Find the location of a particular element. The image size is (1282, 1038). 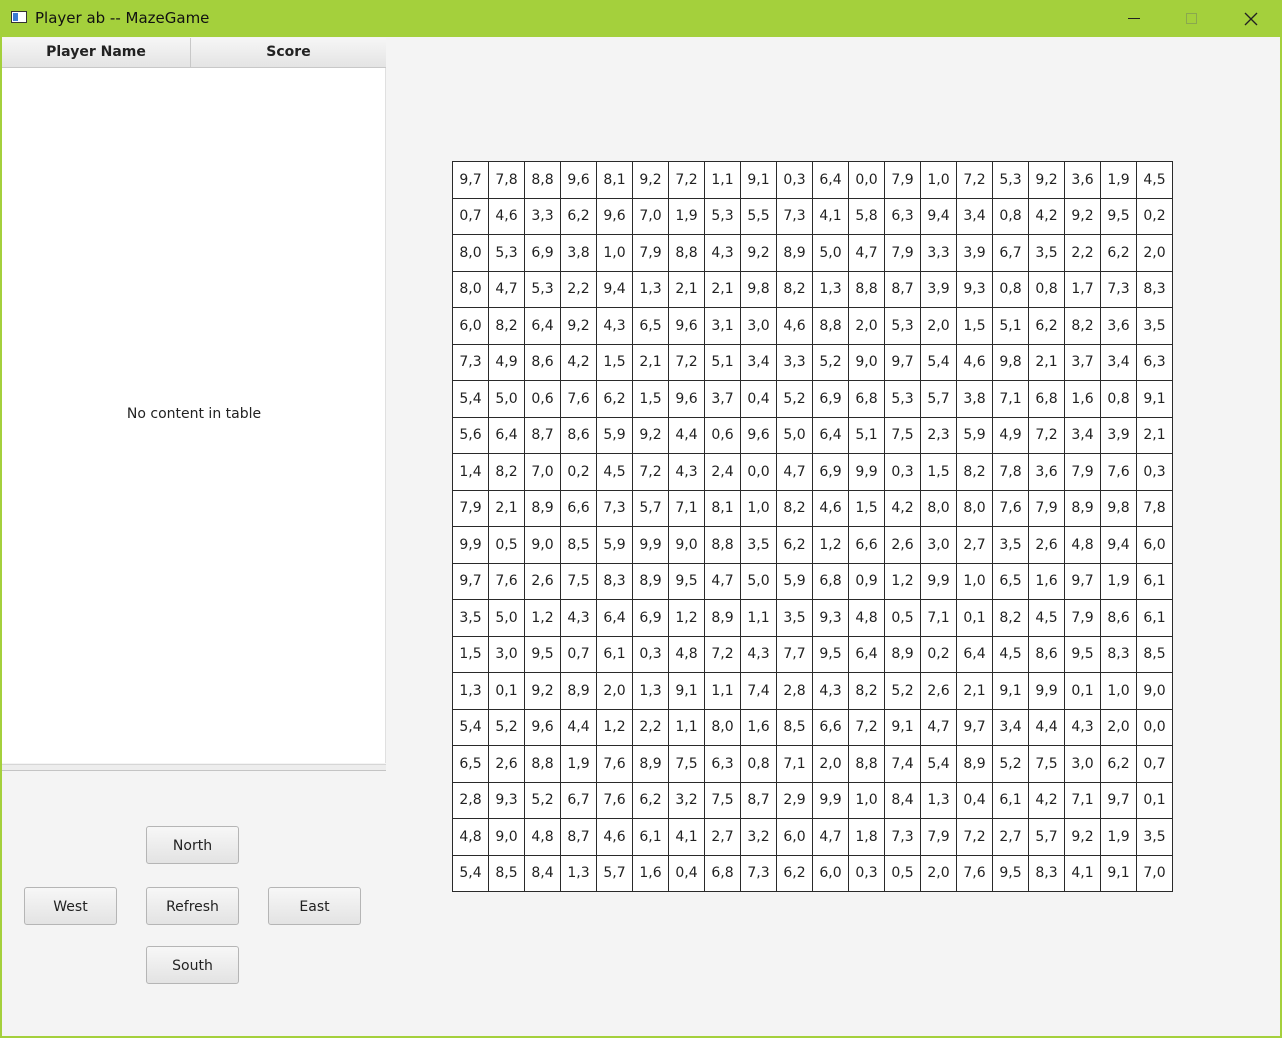

maze-cell: 9,6 is located at coordinates (614, 216).